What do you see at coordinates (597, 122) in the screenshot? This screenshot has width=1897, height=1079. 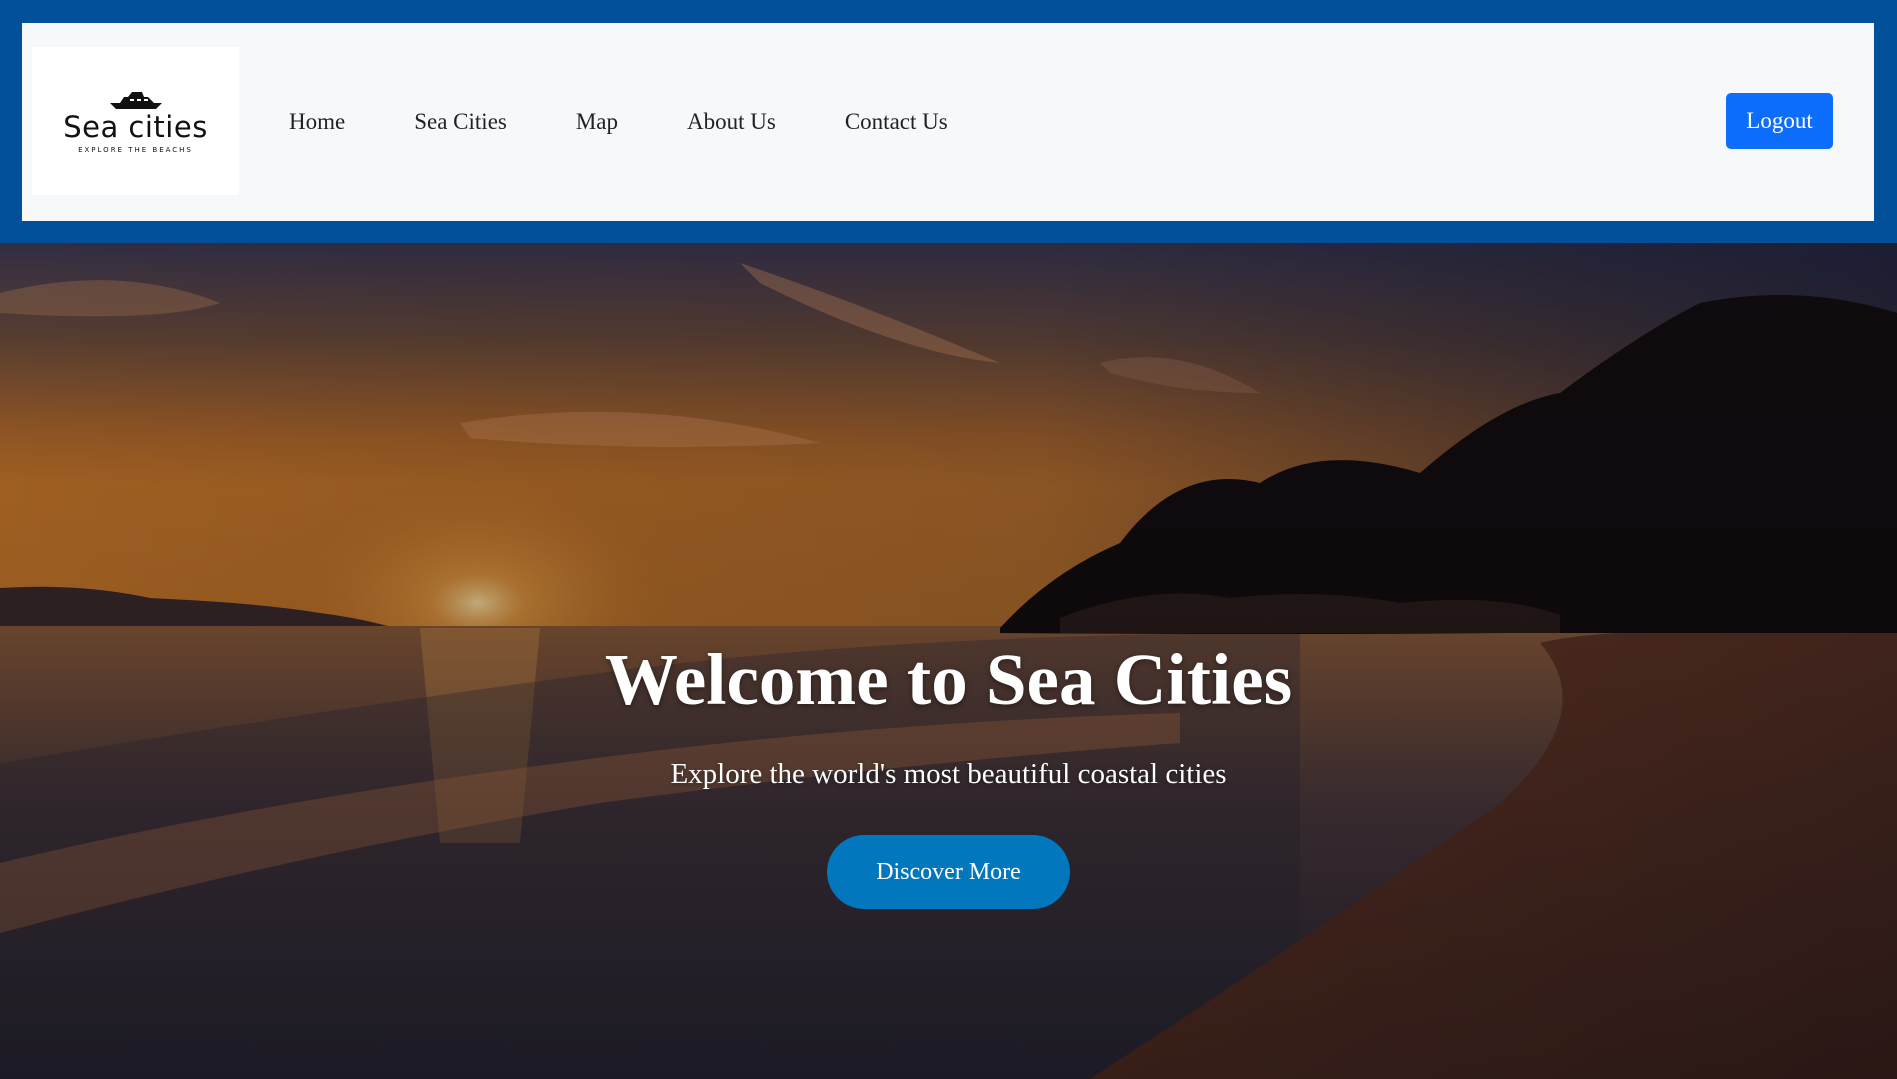 I see `nav-link-map: Map` at bounding box center [597, 122].